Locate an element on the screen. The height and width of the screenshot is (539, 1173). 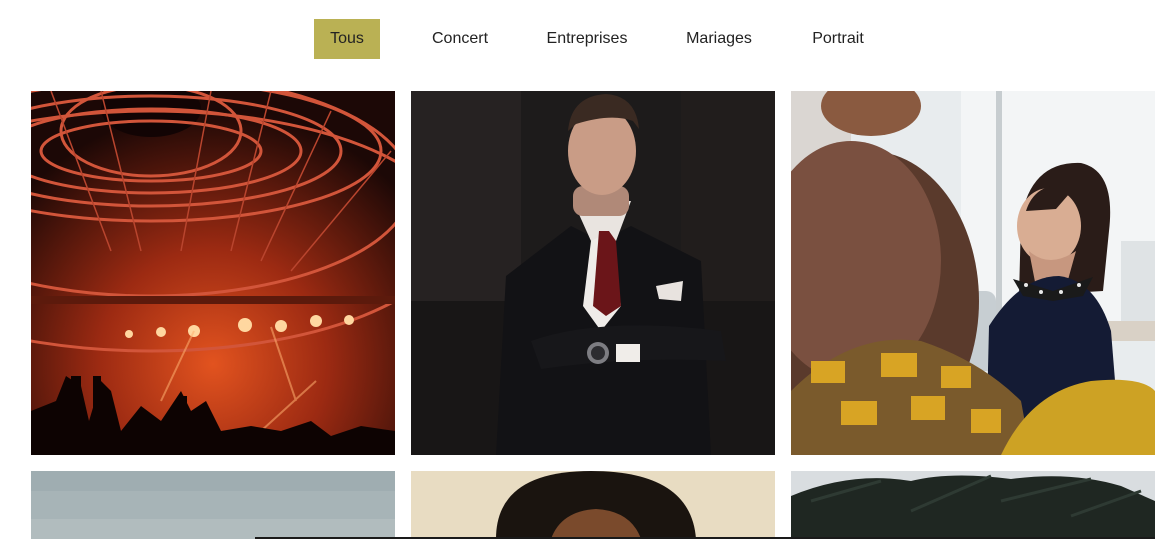
sky-image is located at coordinates (213, 505).